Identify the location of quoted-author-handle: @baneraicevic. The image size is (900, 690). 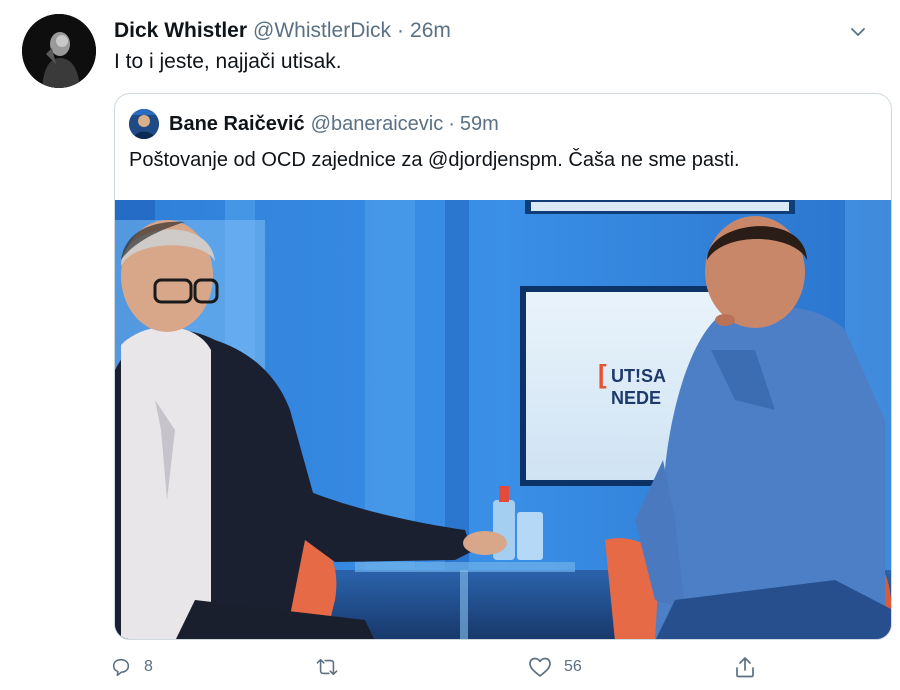
(377, 123).